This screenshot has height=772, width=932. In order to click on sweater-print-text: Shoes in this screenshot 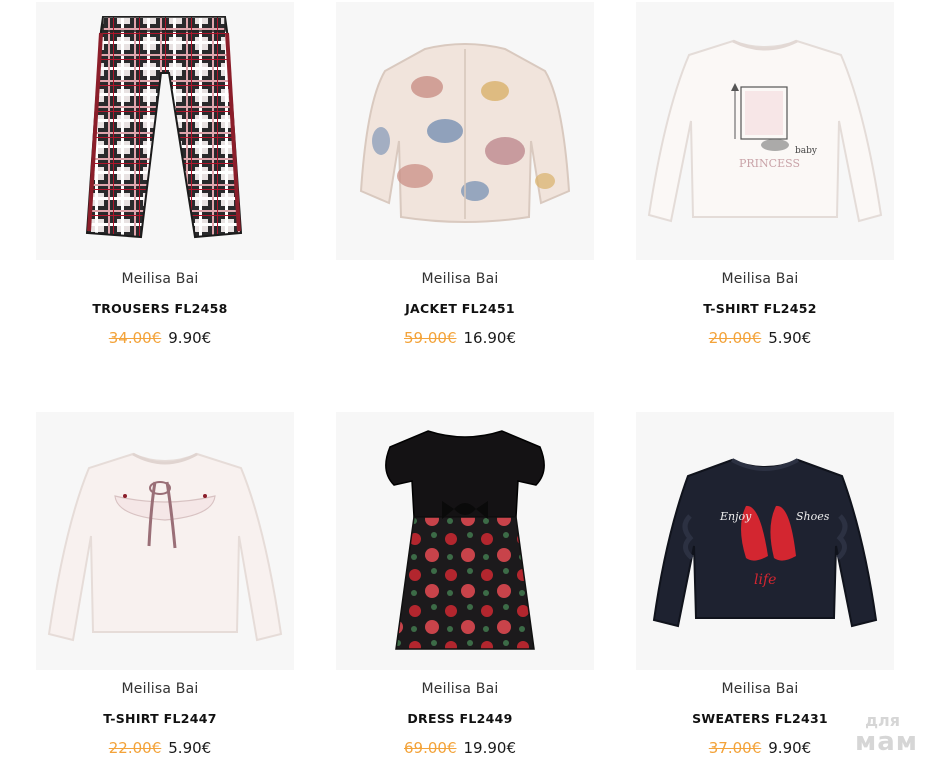, I will do `click(813, 516)`.